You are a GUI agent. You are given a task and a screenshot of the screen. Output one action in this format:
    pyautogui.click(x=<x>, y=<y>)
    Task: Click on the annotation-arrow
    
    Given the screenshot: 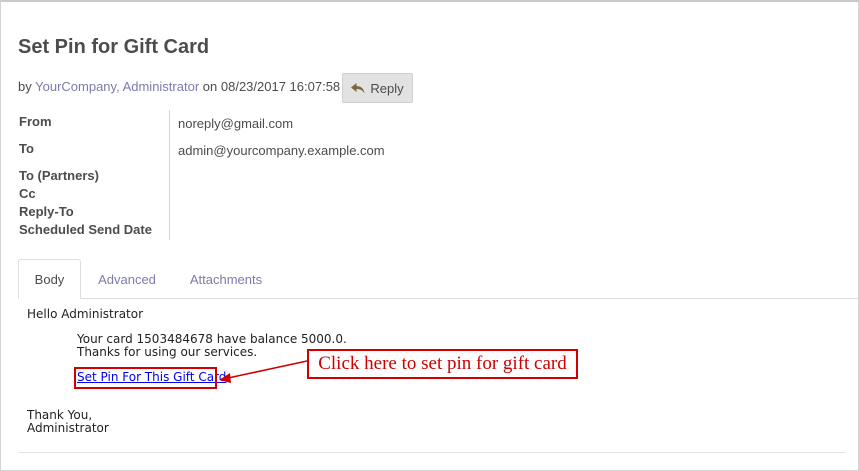 What is the action you would take?
    pyautogui.click(x=263, y=371)
    